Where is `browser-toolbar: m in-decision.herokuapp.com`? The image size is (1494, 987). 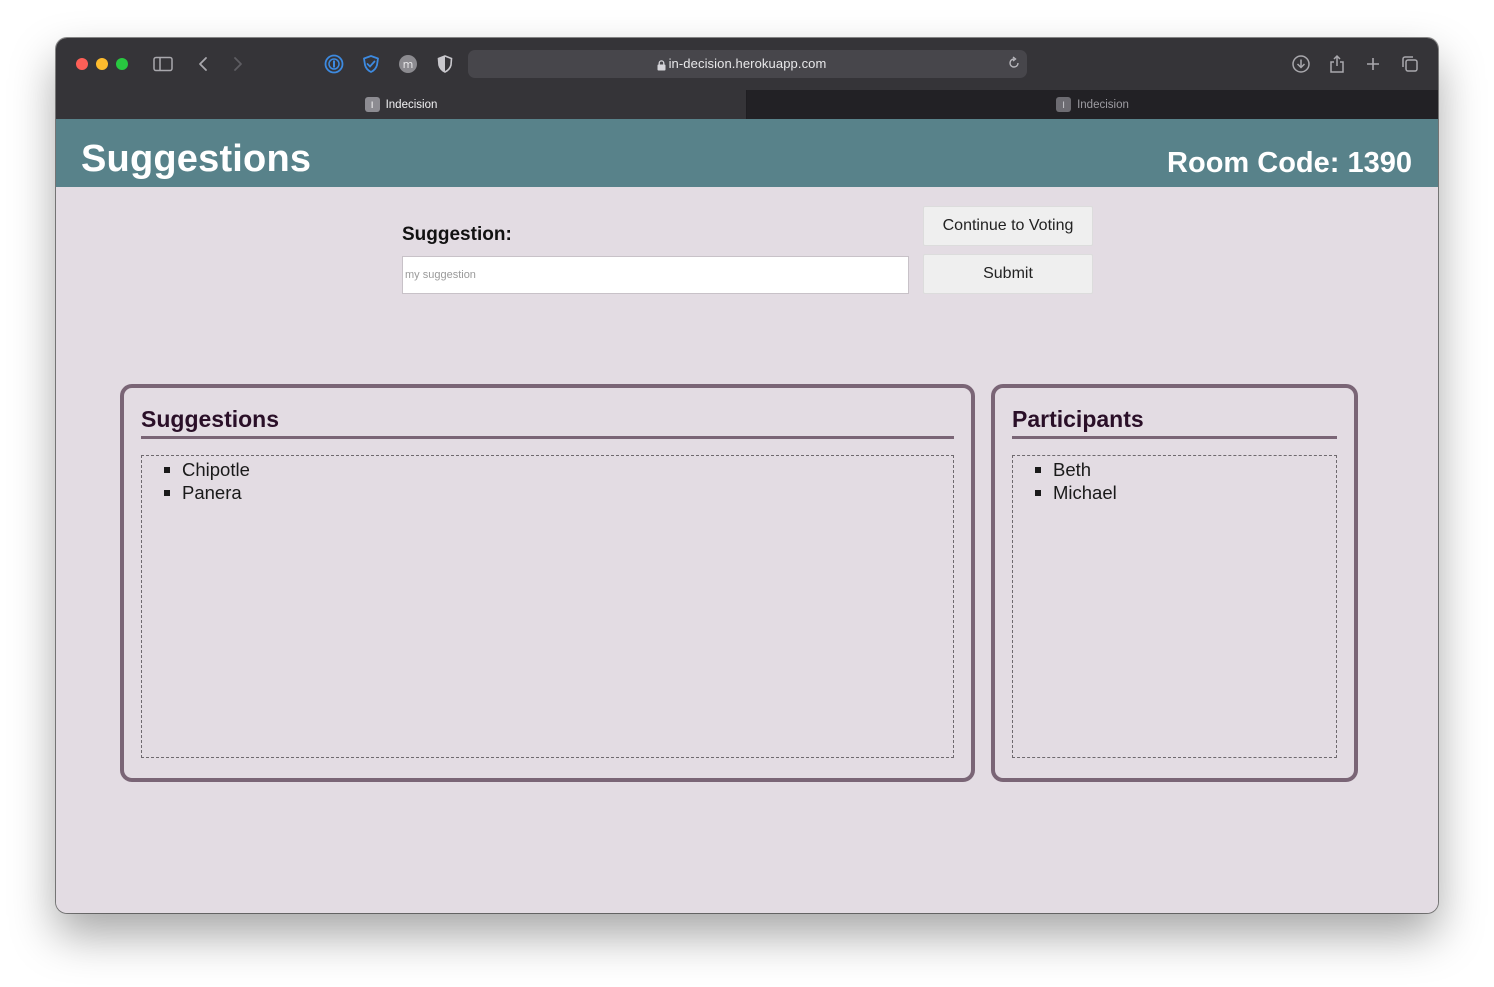
browser-toolbar: m in-decision.herokuapp.com is located at coordinates (747, 64).